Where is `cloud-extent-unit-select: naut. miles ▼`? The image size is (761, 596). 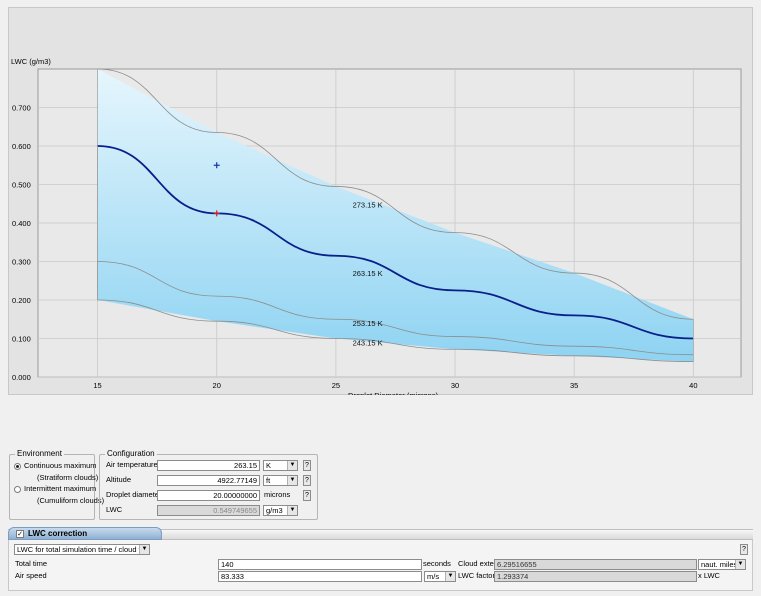 cloud-extent-unit-select: naut. miles ▼ is located at coordinates (722, 564).